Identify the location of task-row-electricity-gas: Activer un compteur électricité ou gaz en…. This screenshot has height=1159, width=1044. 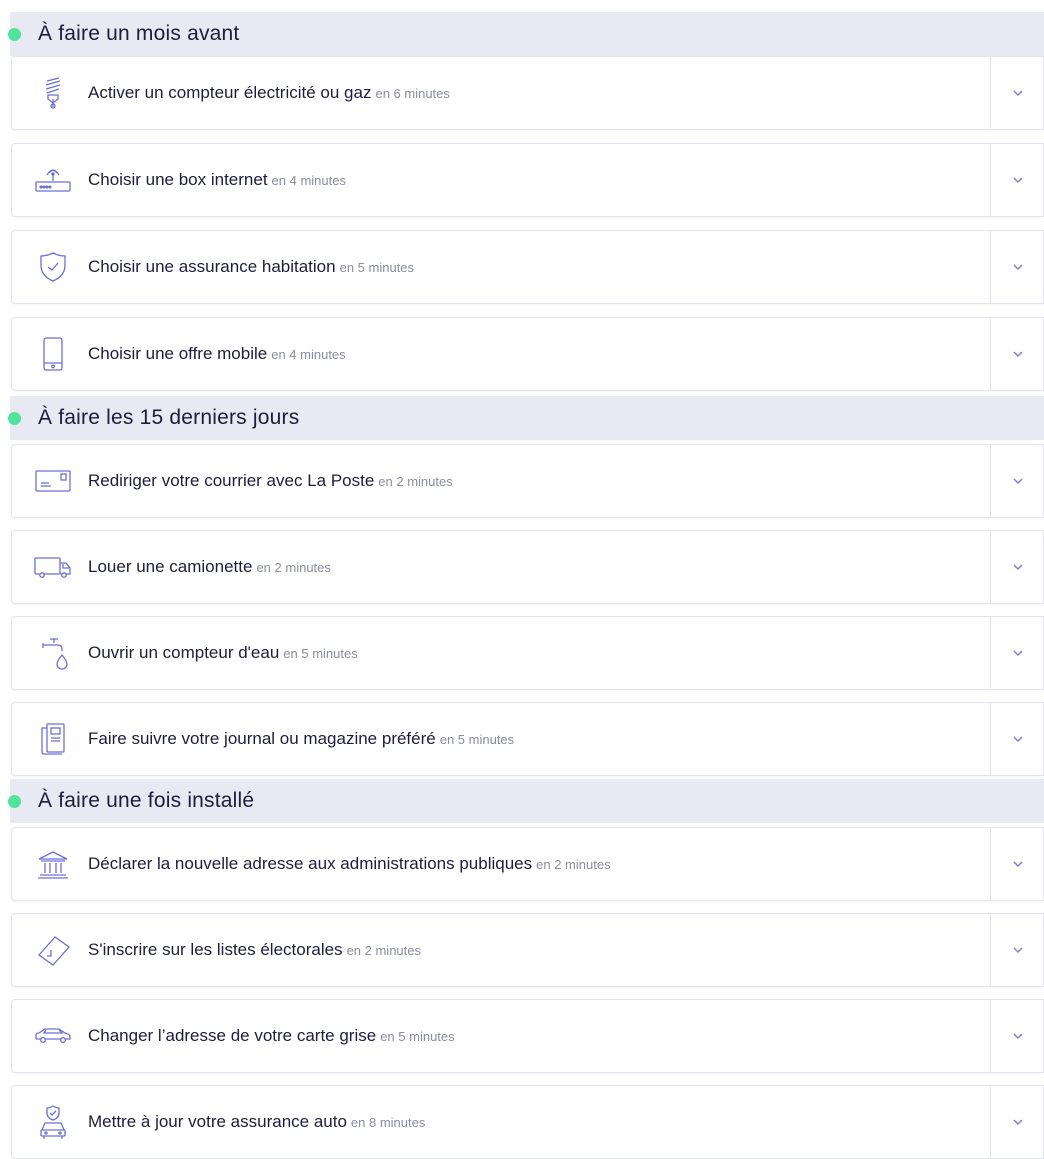
(527, 93).